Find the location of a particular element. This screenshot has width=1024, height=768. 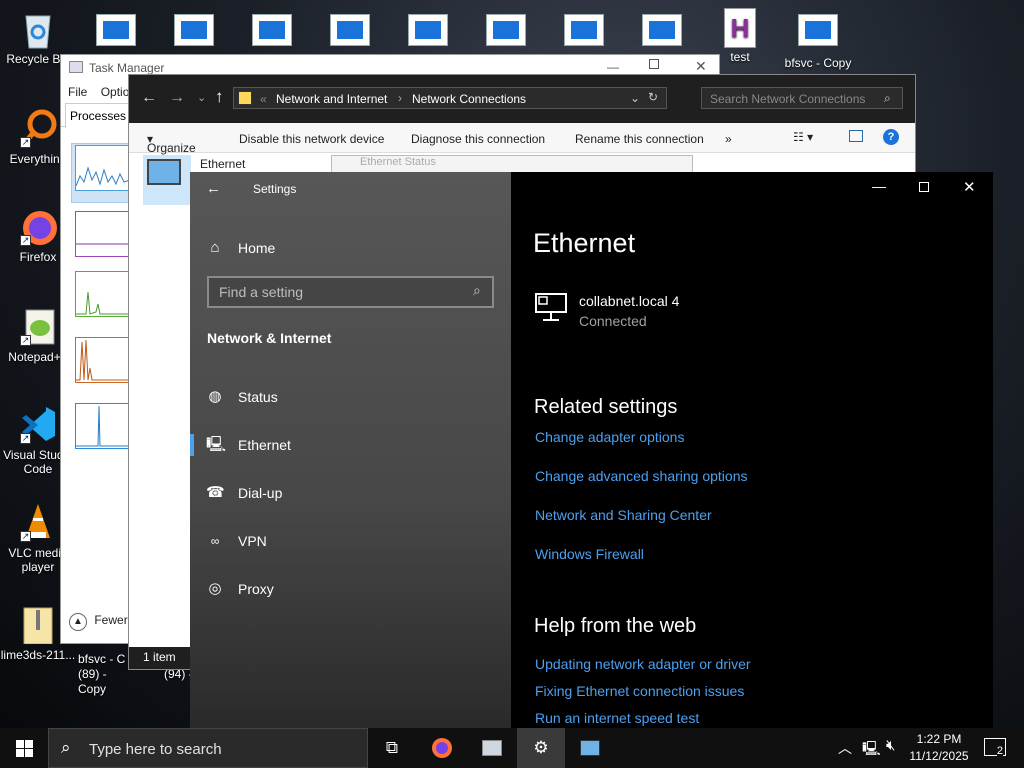

perf-cpu-graph is located at coordinates (103, 168).